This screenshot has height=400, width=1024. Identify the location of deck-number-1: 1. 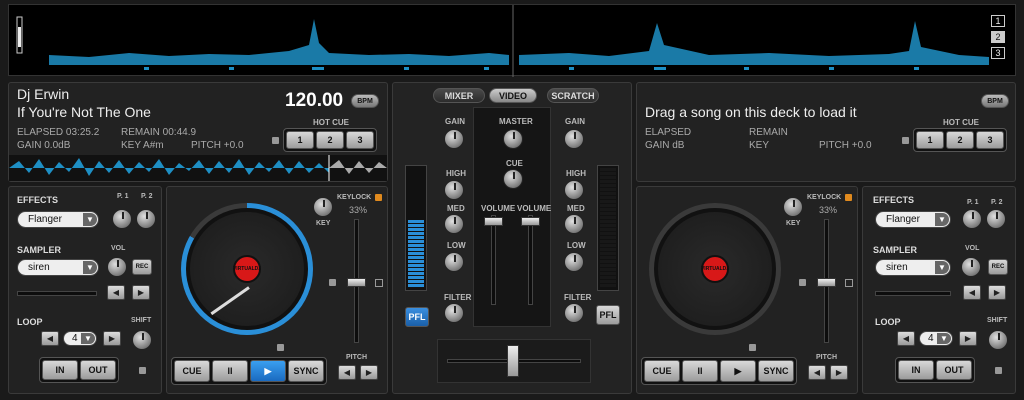
(998, 21).